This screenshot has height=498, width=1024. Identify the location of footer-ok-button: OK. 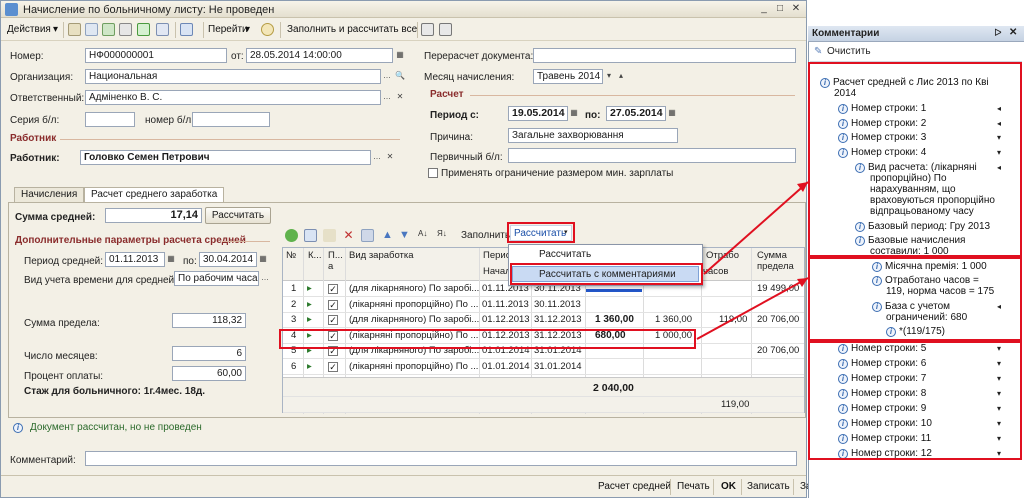
(728, 487).